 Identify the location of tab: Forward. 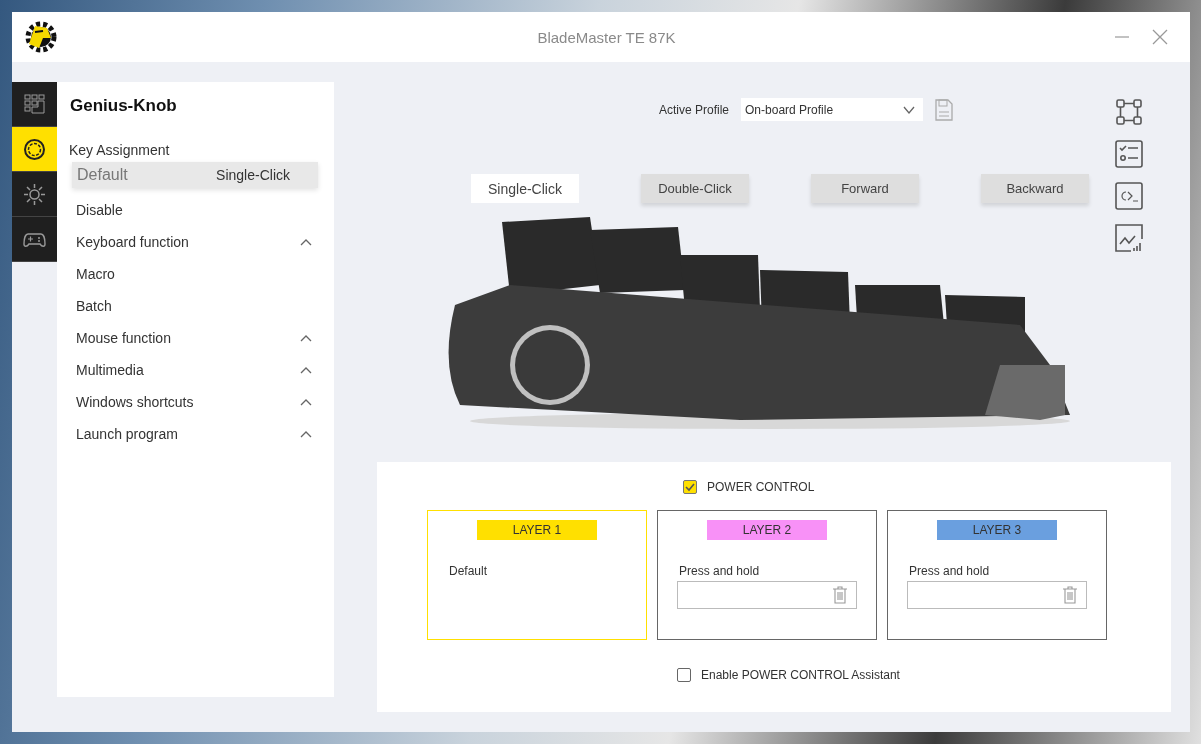
(865, 188).